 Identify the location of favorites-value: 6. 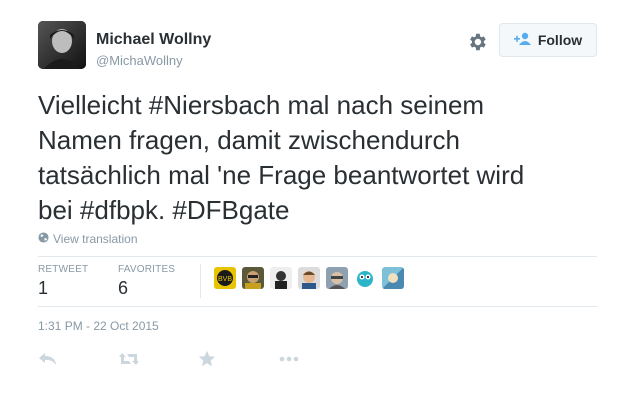
(123, 288).